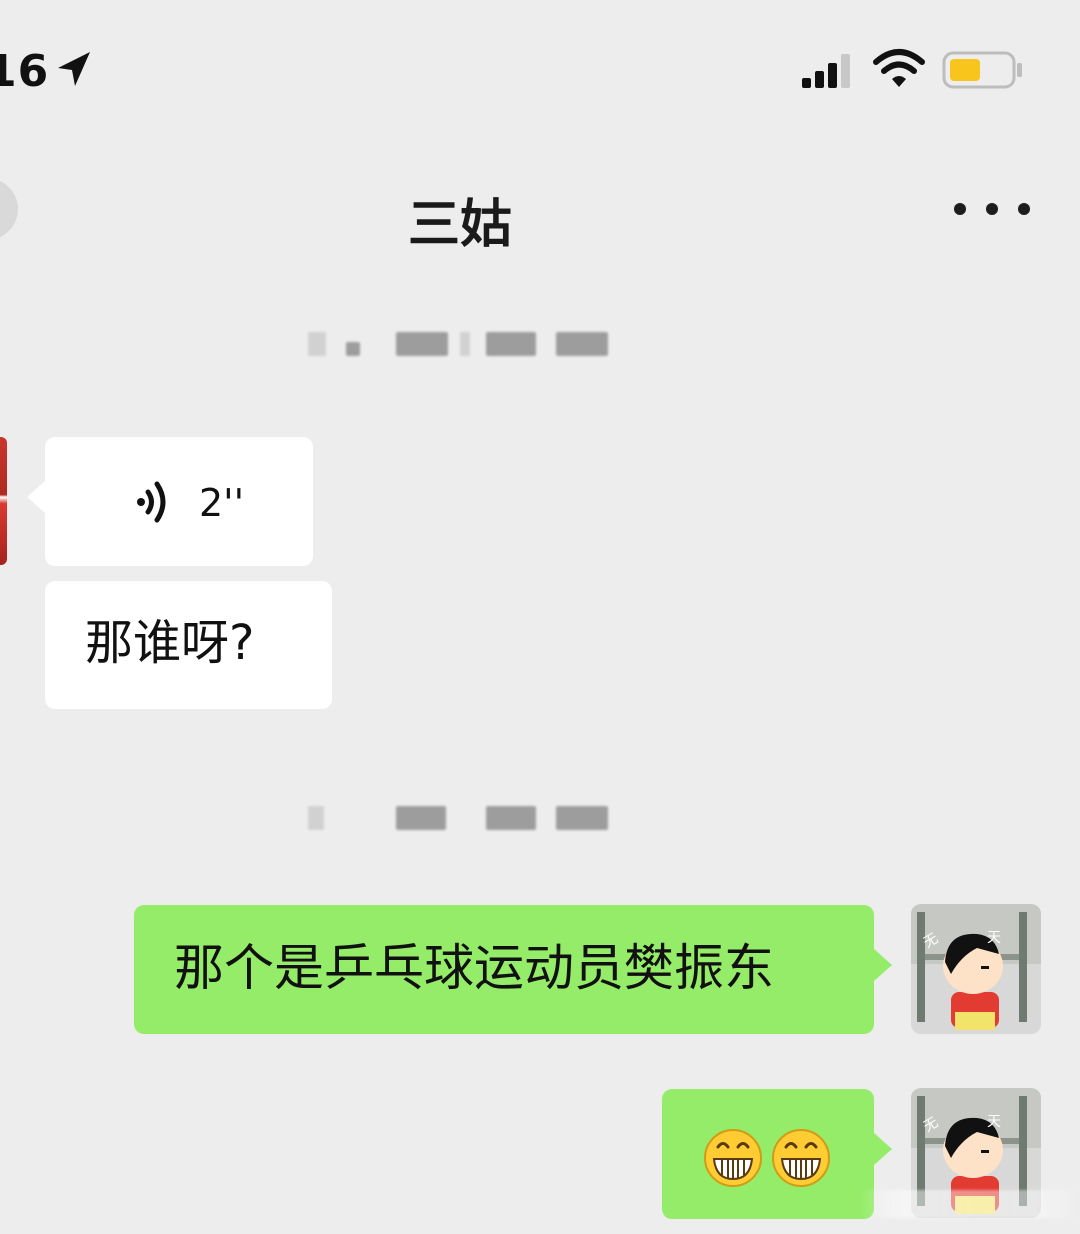  What do you see at coordinates (540, 70) in the screenshot?
I see `status-bar: 16` at bounding box center [540, 70].